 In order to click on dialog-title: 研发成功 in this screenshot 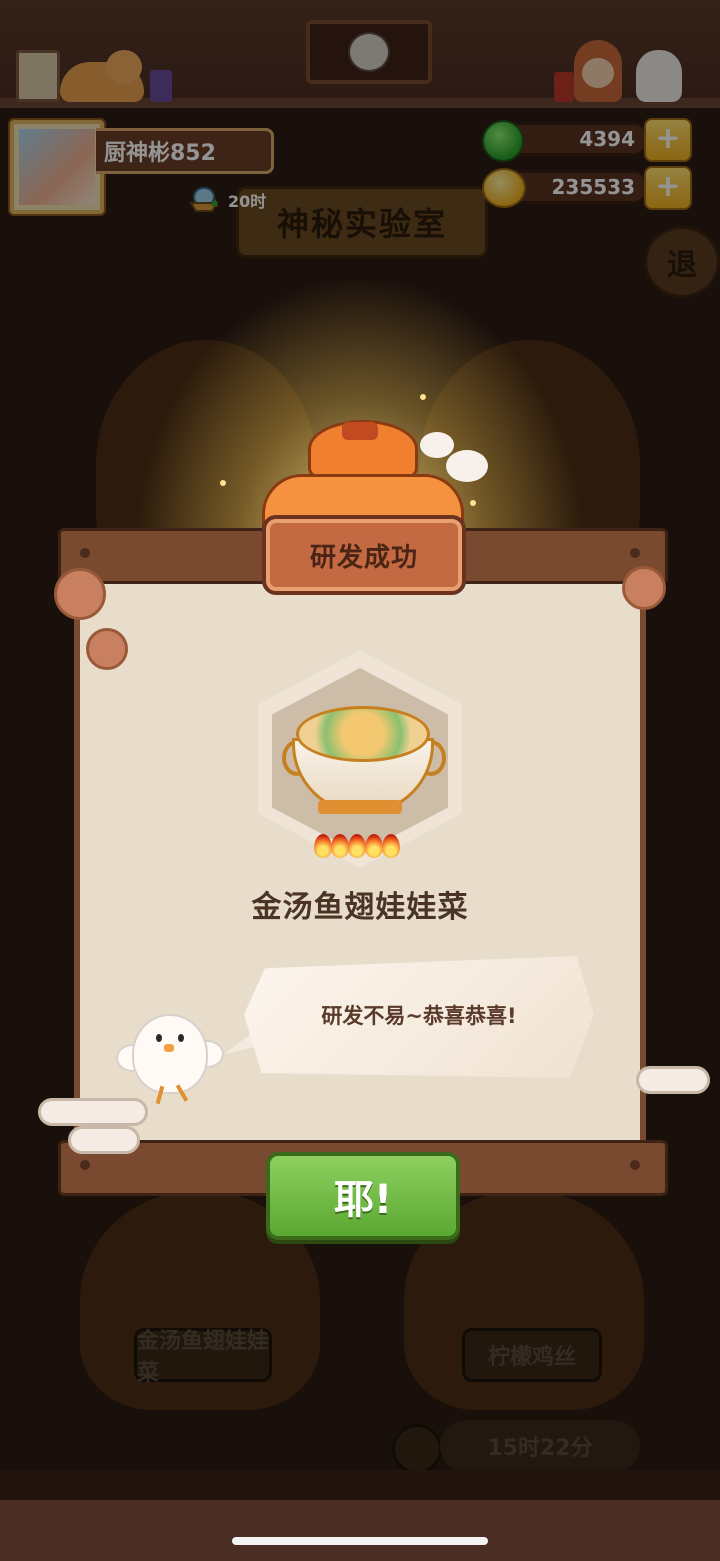, I will do `click(364, 555)`.